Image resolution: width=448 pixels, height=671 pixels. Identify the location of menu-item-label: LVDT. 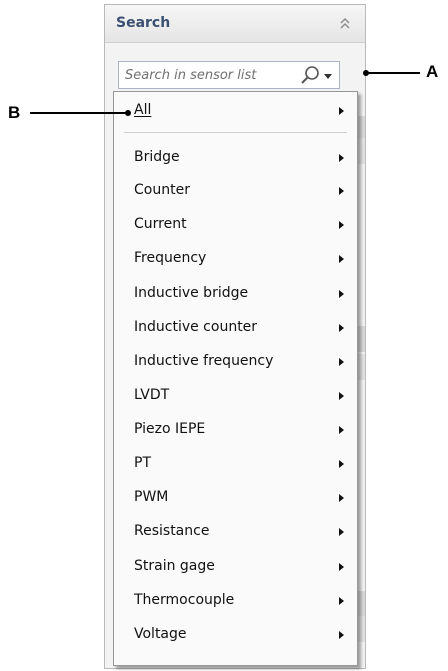
(152, 395).